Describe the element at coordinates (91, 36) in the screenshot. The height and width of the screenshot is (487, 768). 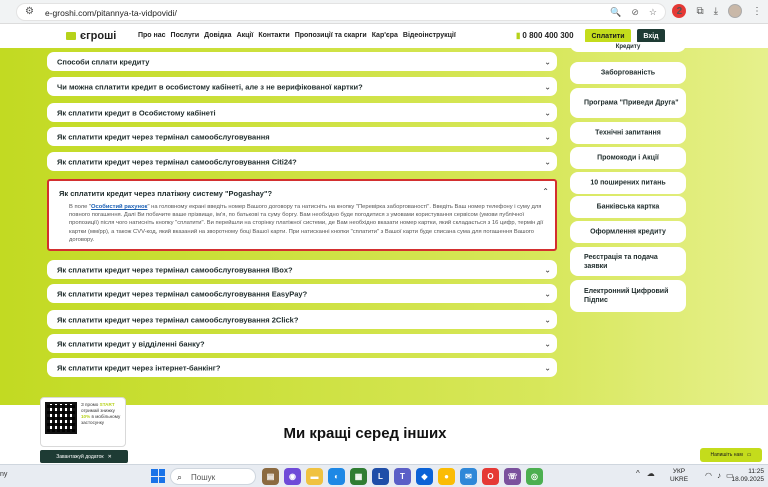
I see `site-logo: єгроші` at that location.